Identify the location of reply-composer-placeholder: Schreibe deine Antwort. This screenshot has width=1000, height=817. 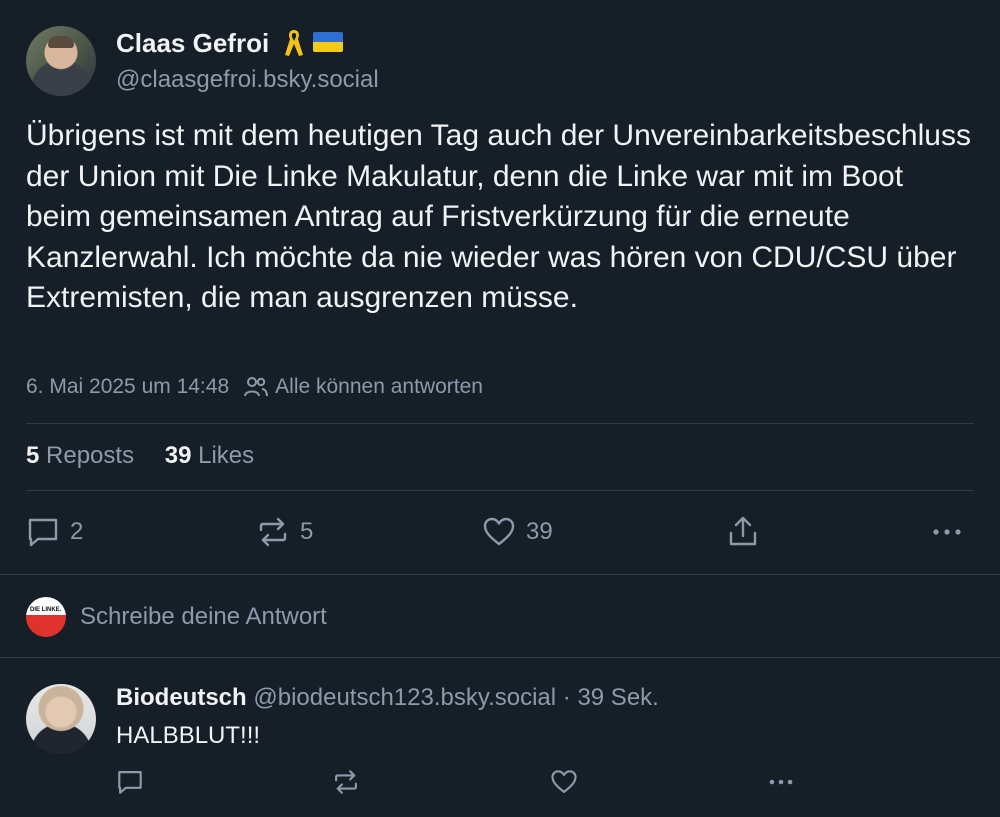
(203, 616).